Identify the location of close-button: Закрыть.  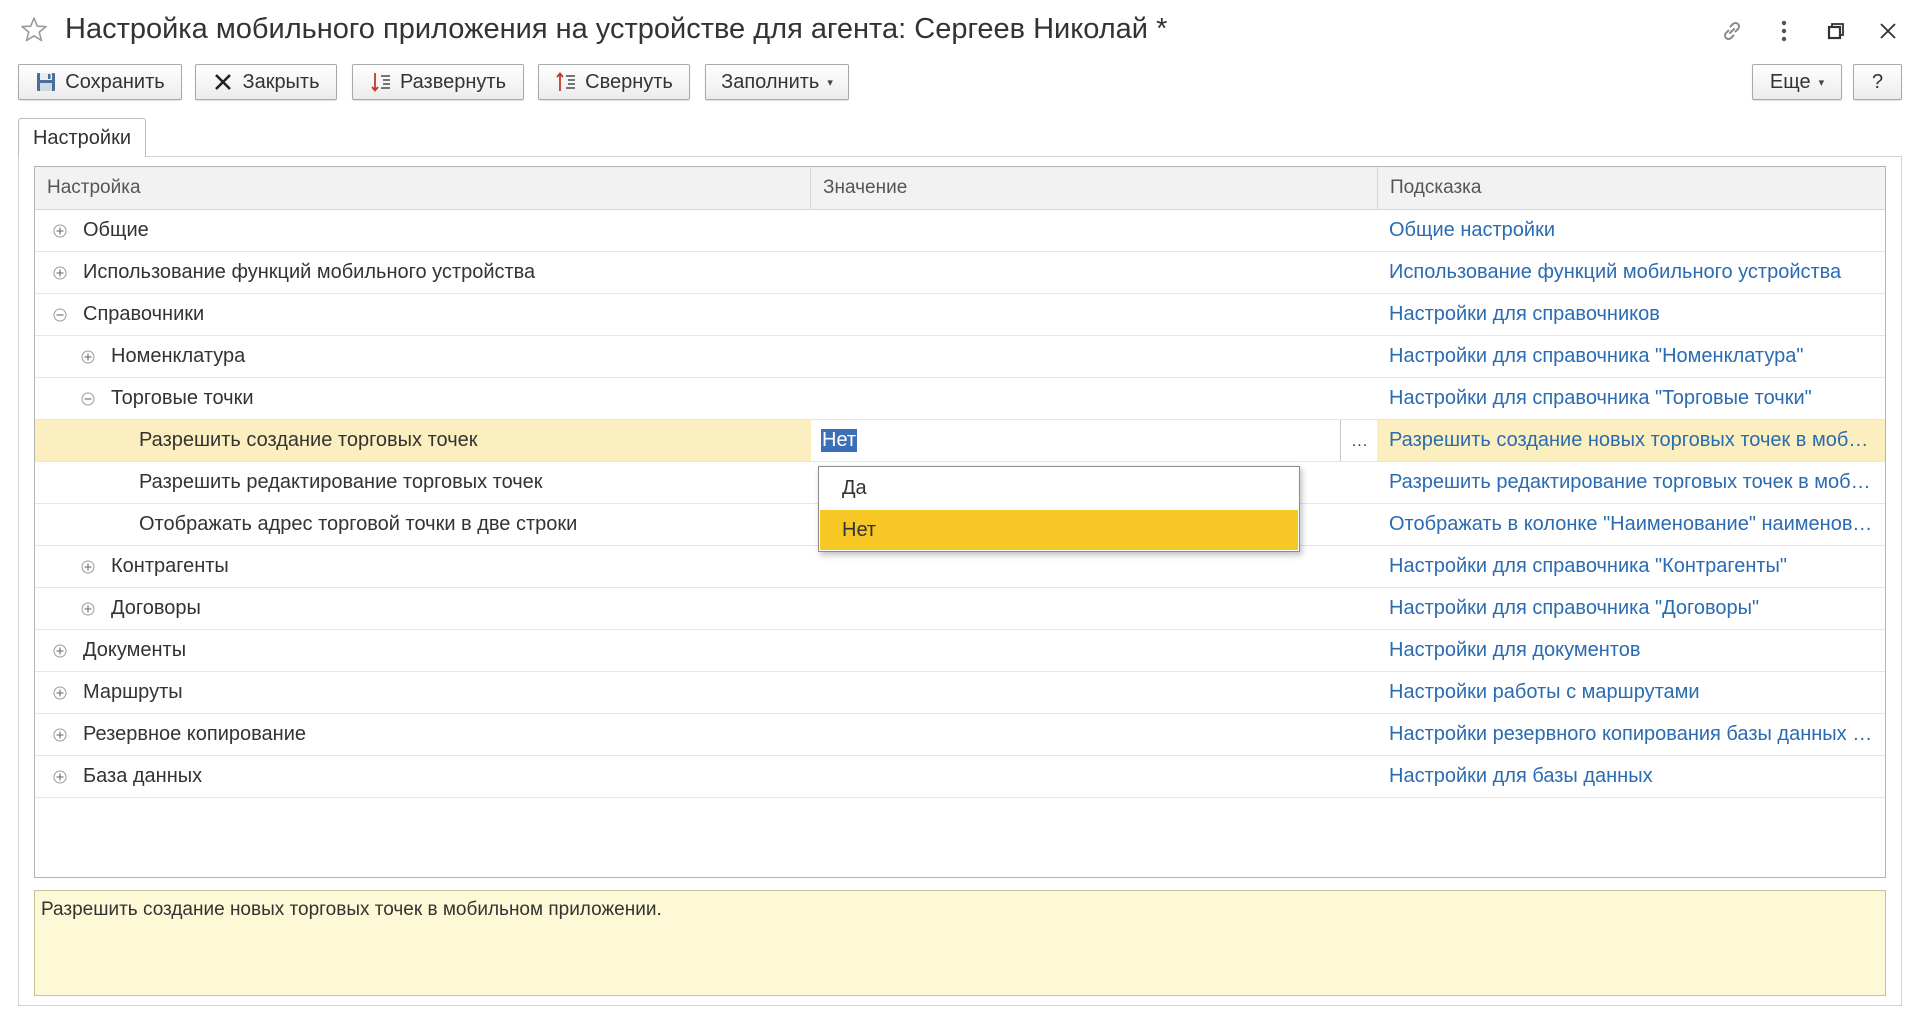
(266, 82).